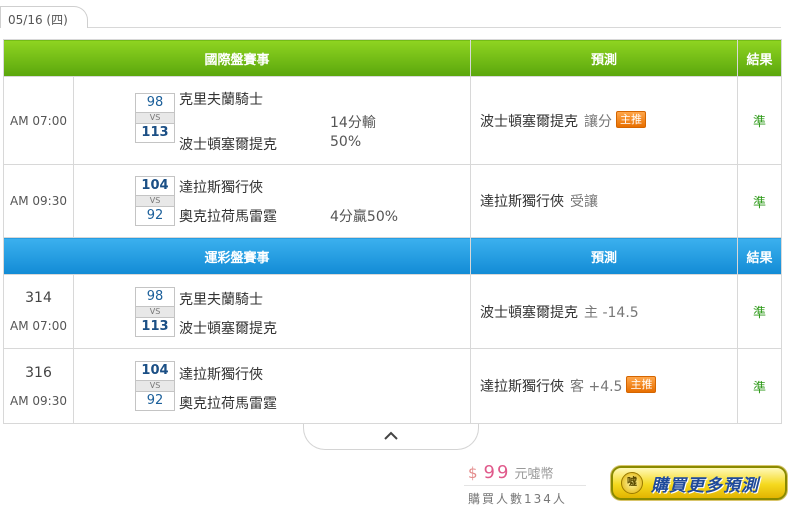 This screenshot has width=795, height=514. What do you see at coordinates (604, 201) in the screenshot?
I see `prediction: 達拉斯獨行俠 受讓` at bounding box center [604, 201].